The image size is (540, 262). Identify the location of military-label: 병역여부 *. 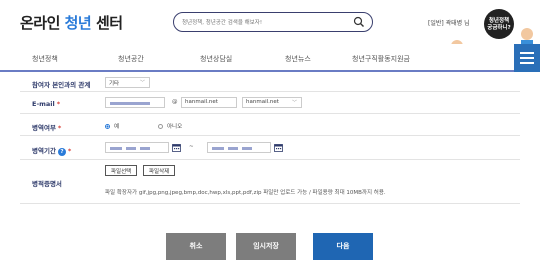
(46, 127).